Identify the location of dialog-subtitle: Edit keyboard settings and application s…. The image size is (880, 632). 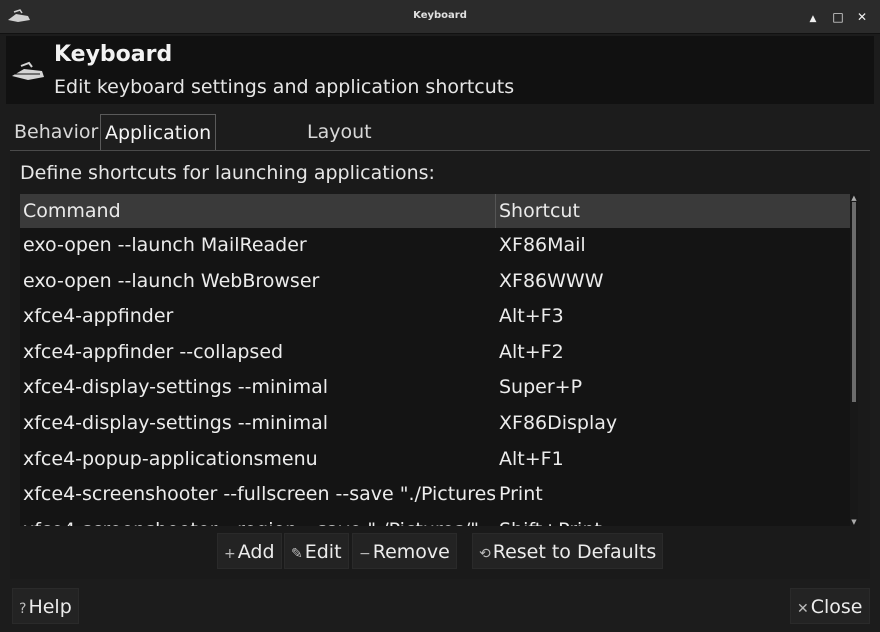
(284, 87).